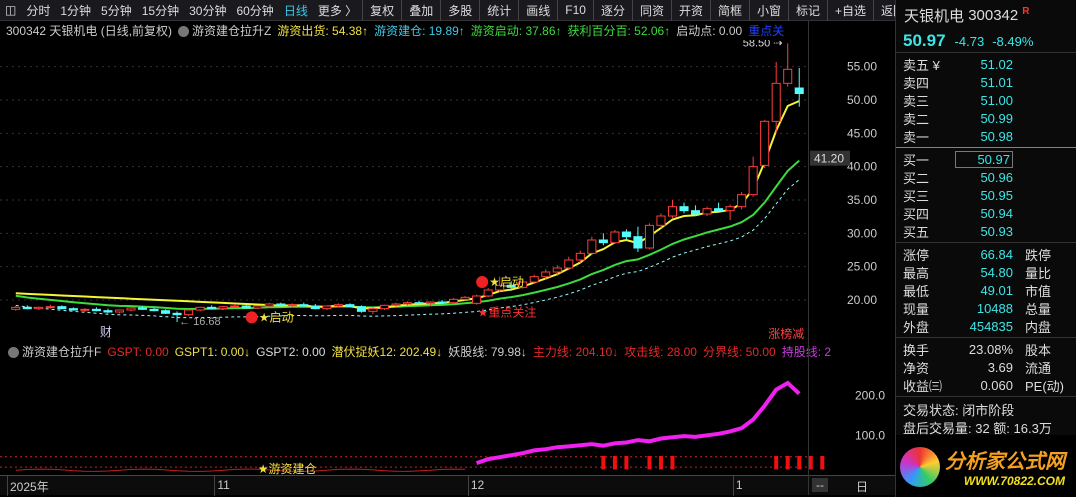  I want to click on toolbar-button: +自选, so click(850, 10).